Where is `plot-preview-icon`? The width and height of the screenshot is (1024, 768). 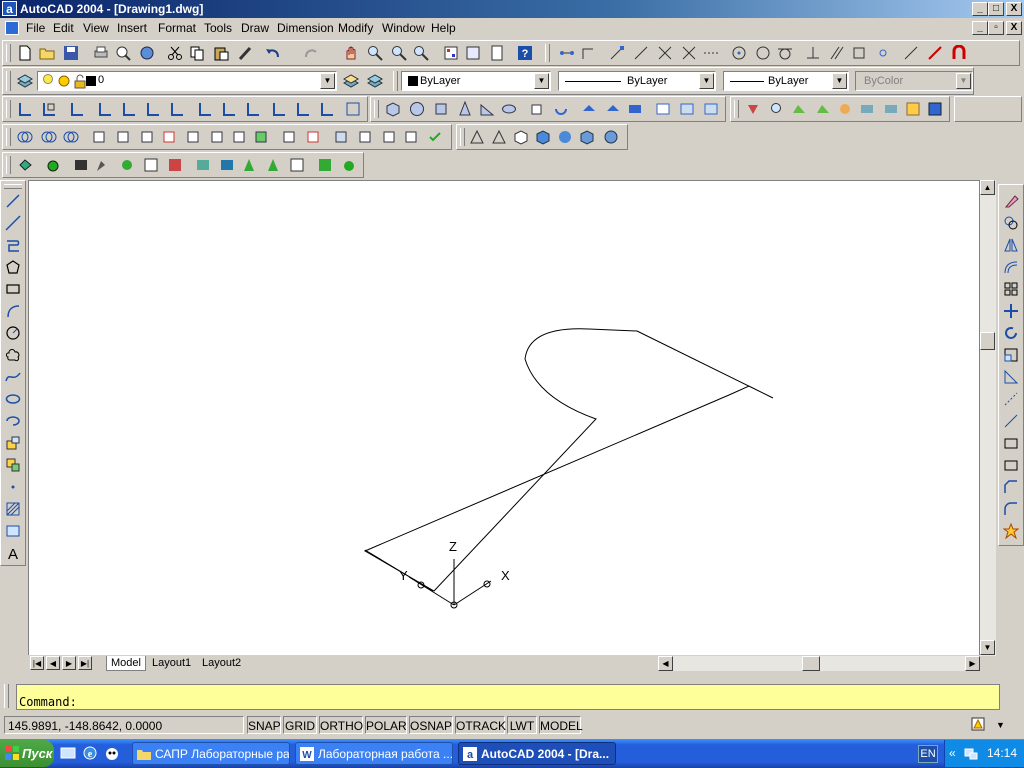 plot-preview-icon is located at coordinates (123, 53).